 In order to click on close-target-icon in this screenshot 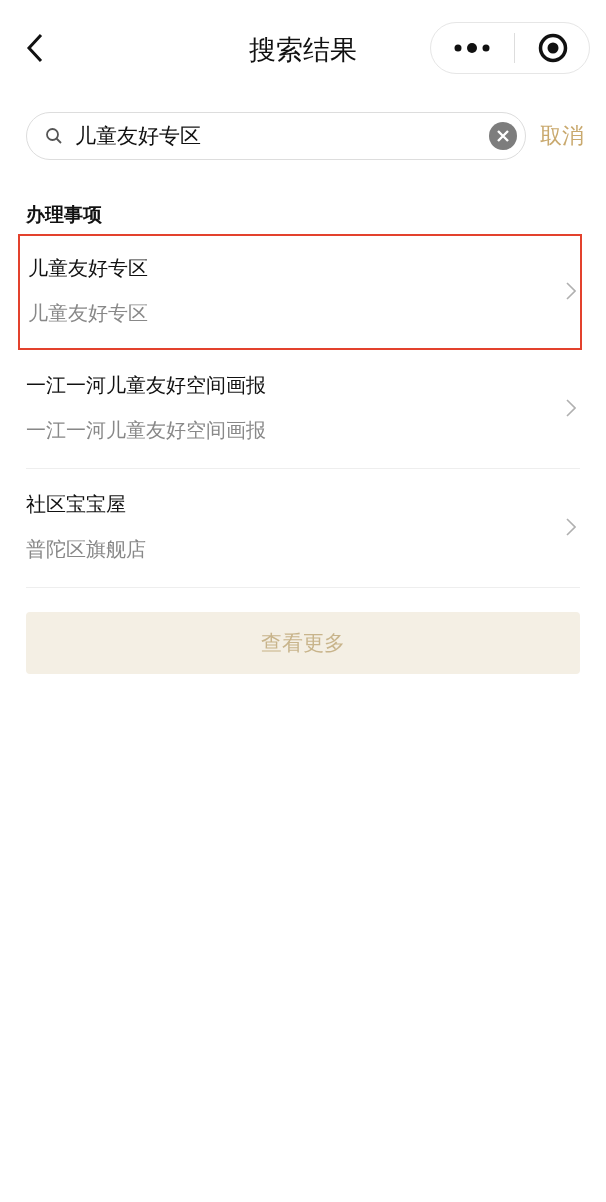, I will do `click(552, 48)`.